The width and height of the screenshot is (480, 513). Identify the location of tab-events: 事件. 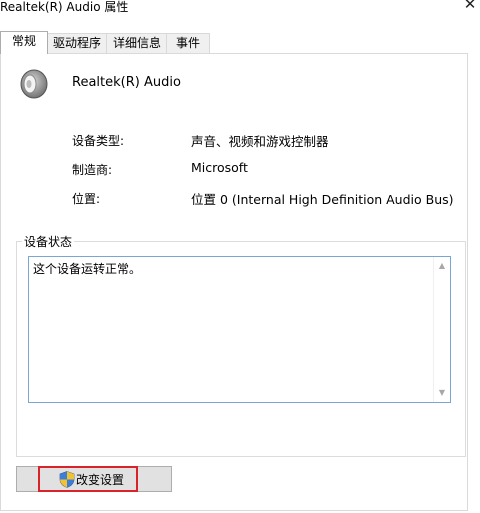
(188, 43).